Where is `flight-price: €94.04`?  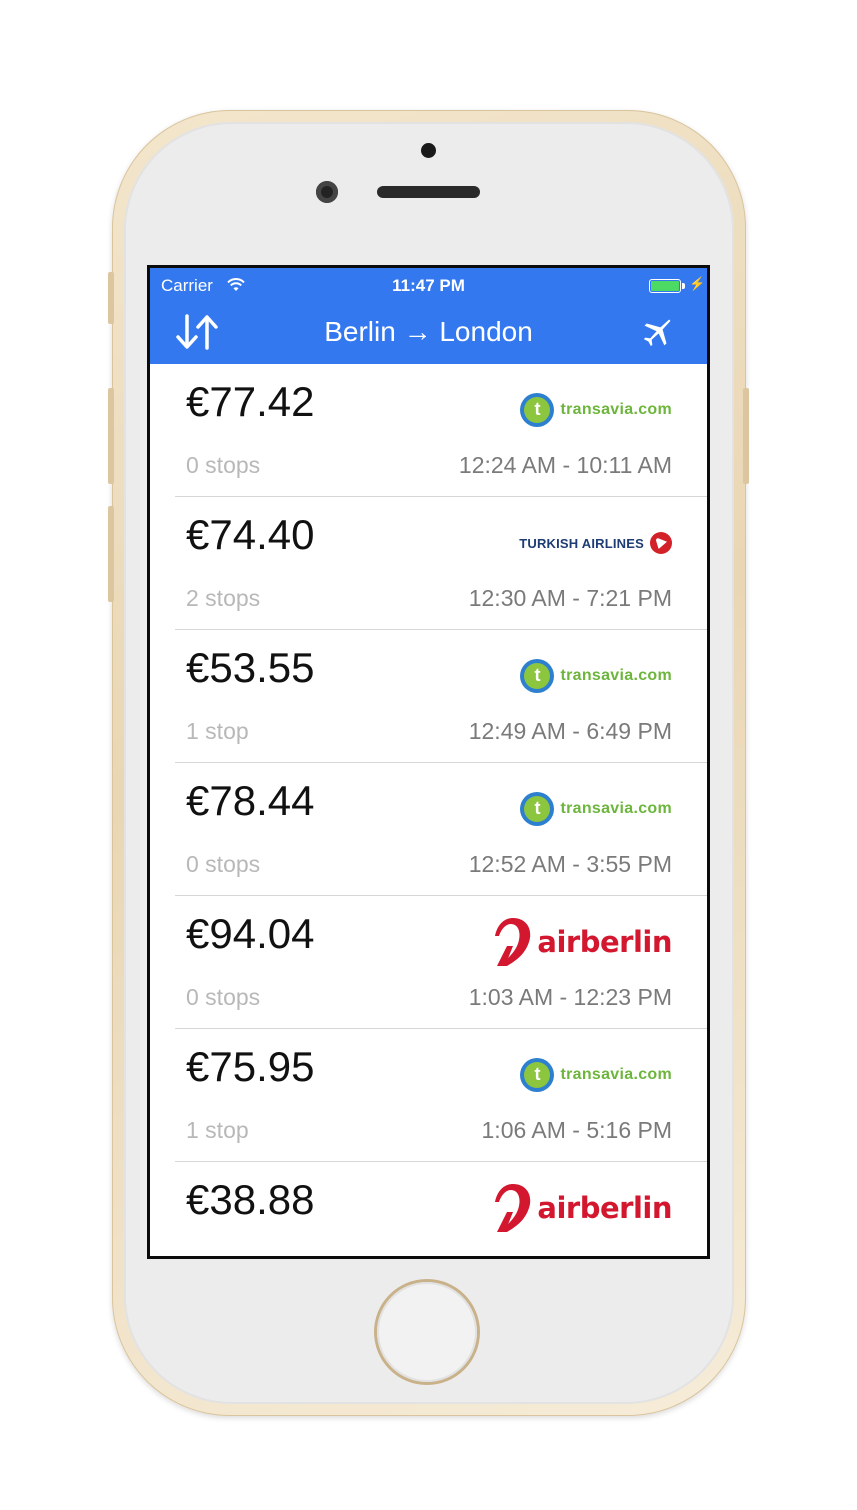 flight-price: €94.04 is located at coordinates (250, 933).